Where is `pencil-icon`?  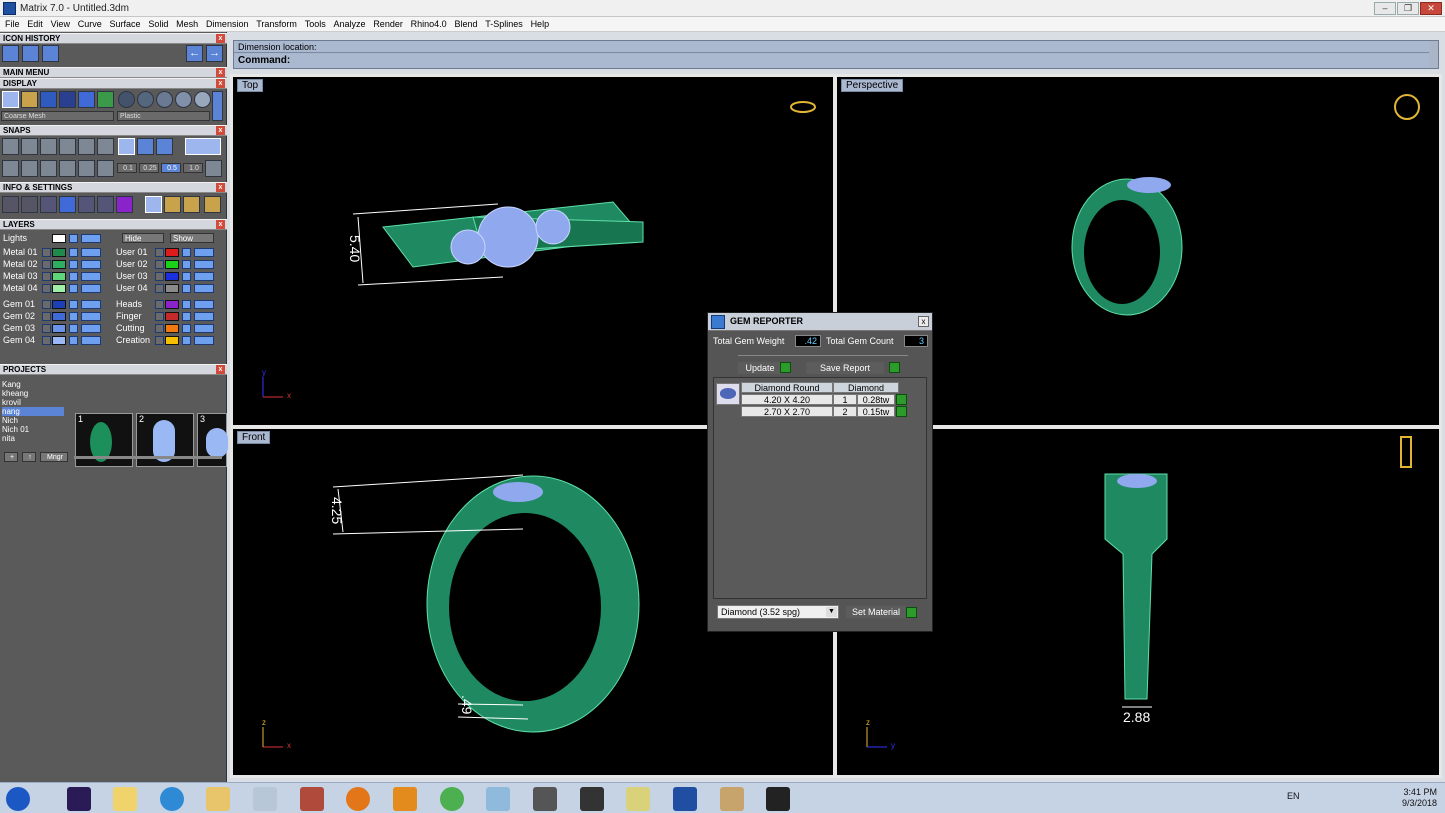 pencil-icon is located at coordinates (105, 204).